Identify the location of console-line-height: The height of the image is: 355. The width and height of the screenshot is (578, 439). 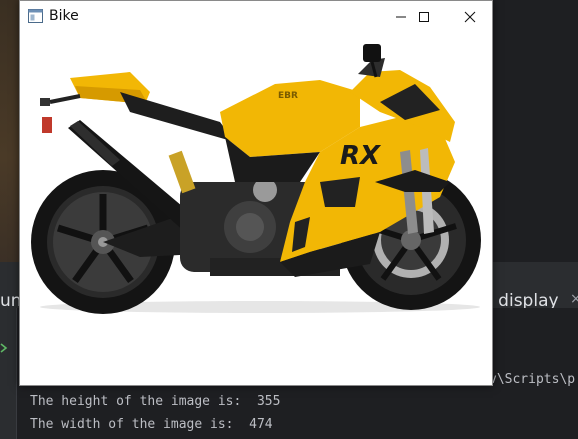
(155, 401).